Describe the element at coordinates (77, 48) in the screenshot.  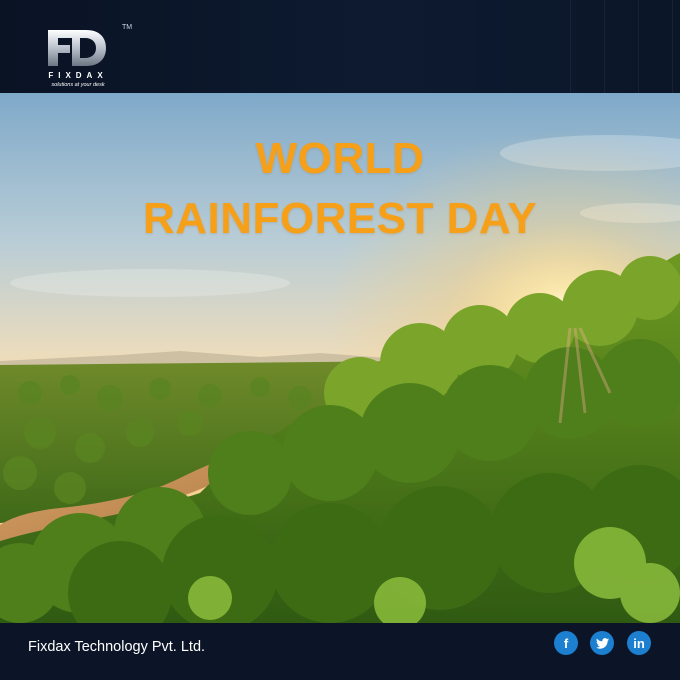
I see `fd-monogram-logo-icon` at that location.